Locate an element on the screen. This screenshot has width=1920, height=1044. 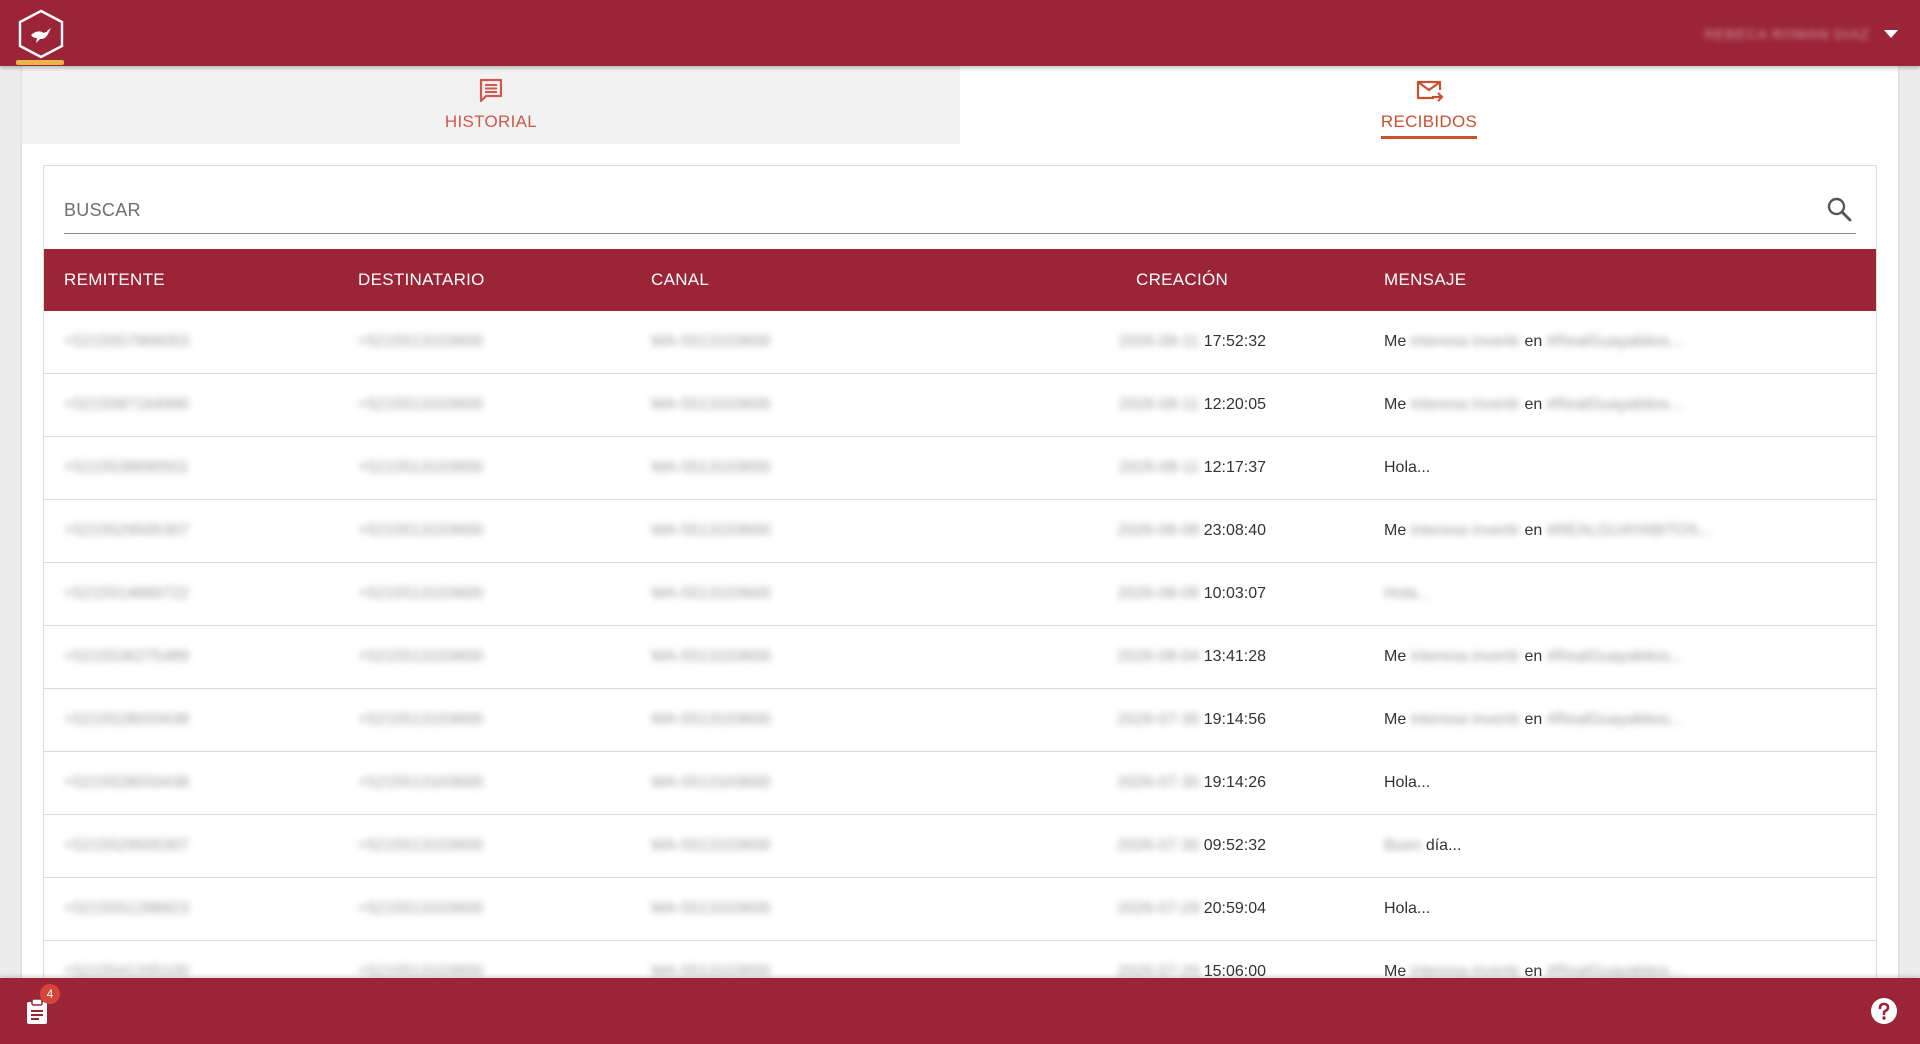
cell-creacion: 2026-08-04 13:41:28 is located at coordinates (1181, 657).